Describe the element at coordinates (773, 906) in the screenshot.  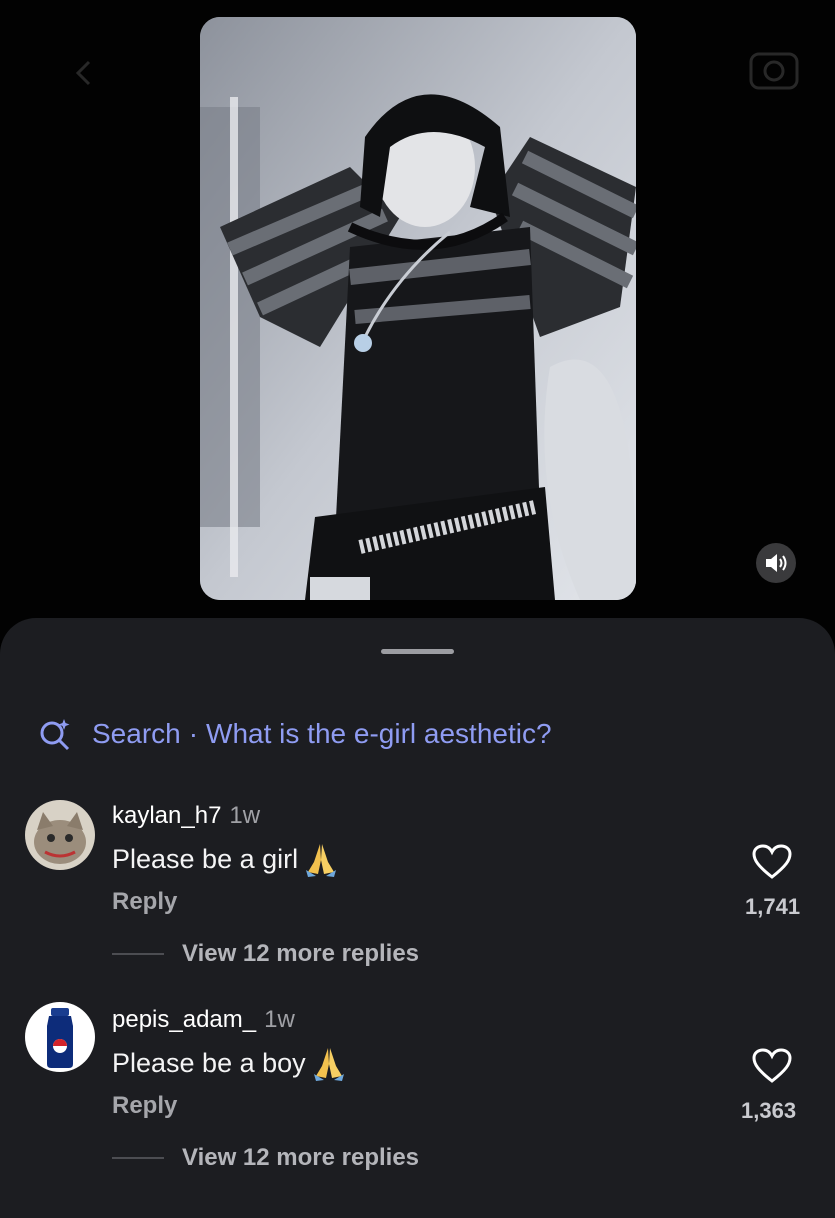
I see `like-count: 1,741` at that location.